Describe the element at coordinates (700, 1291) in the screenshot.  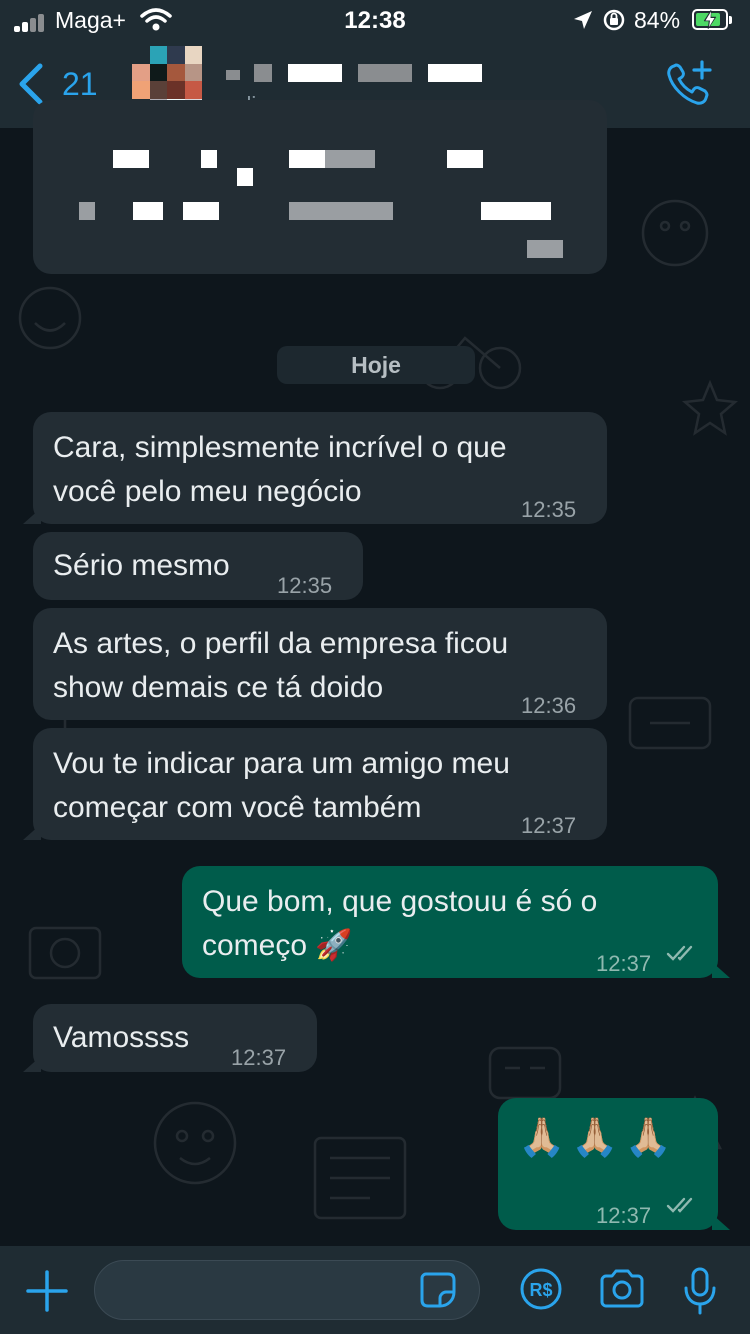
I see `microphone-icon` at that location.